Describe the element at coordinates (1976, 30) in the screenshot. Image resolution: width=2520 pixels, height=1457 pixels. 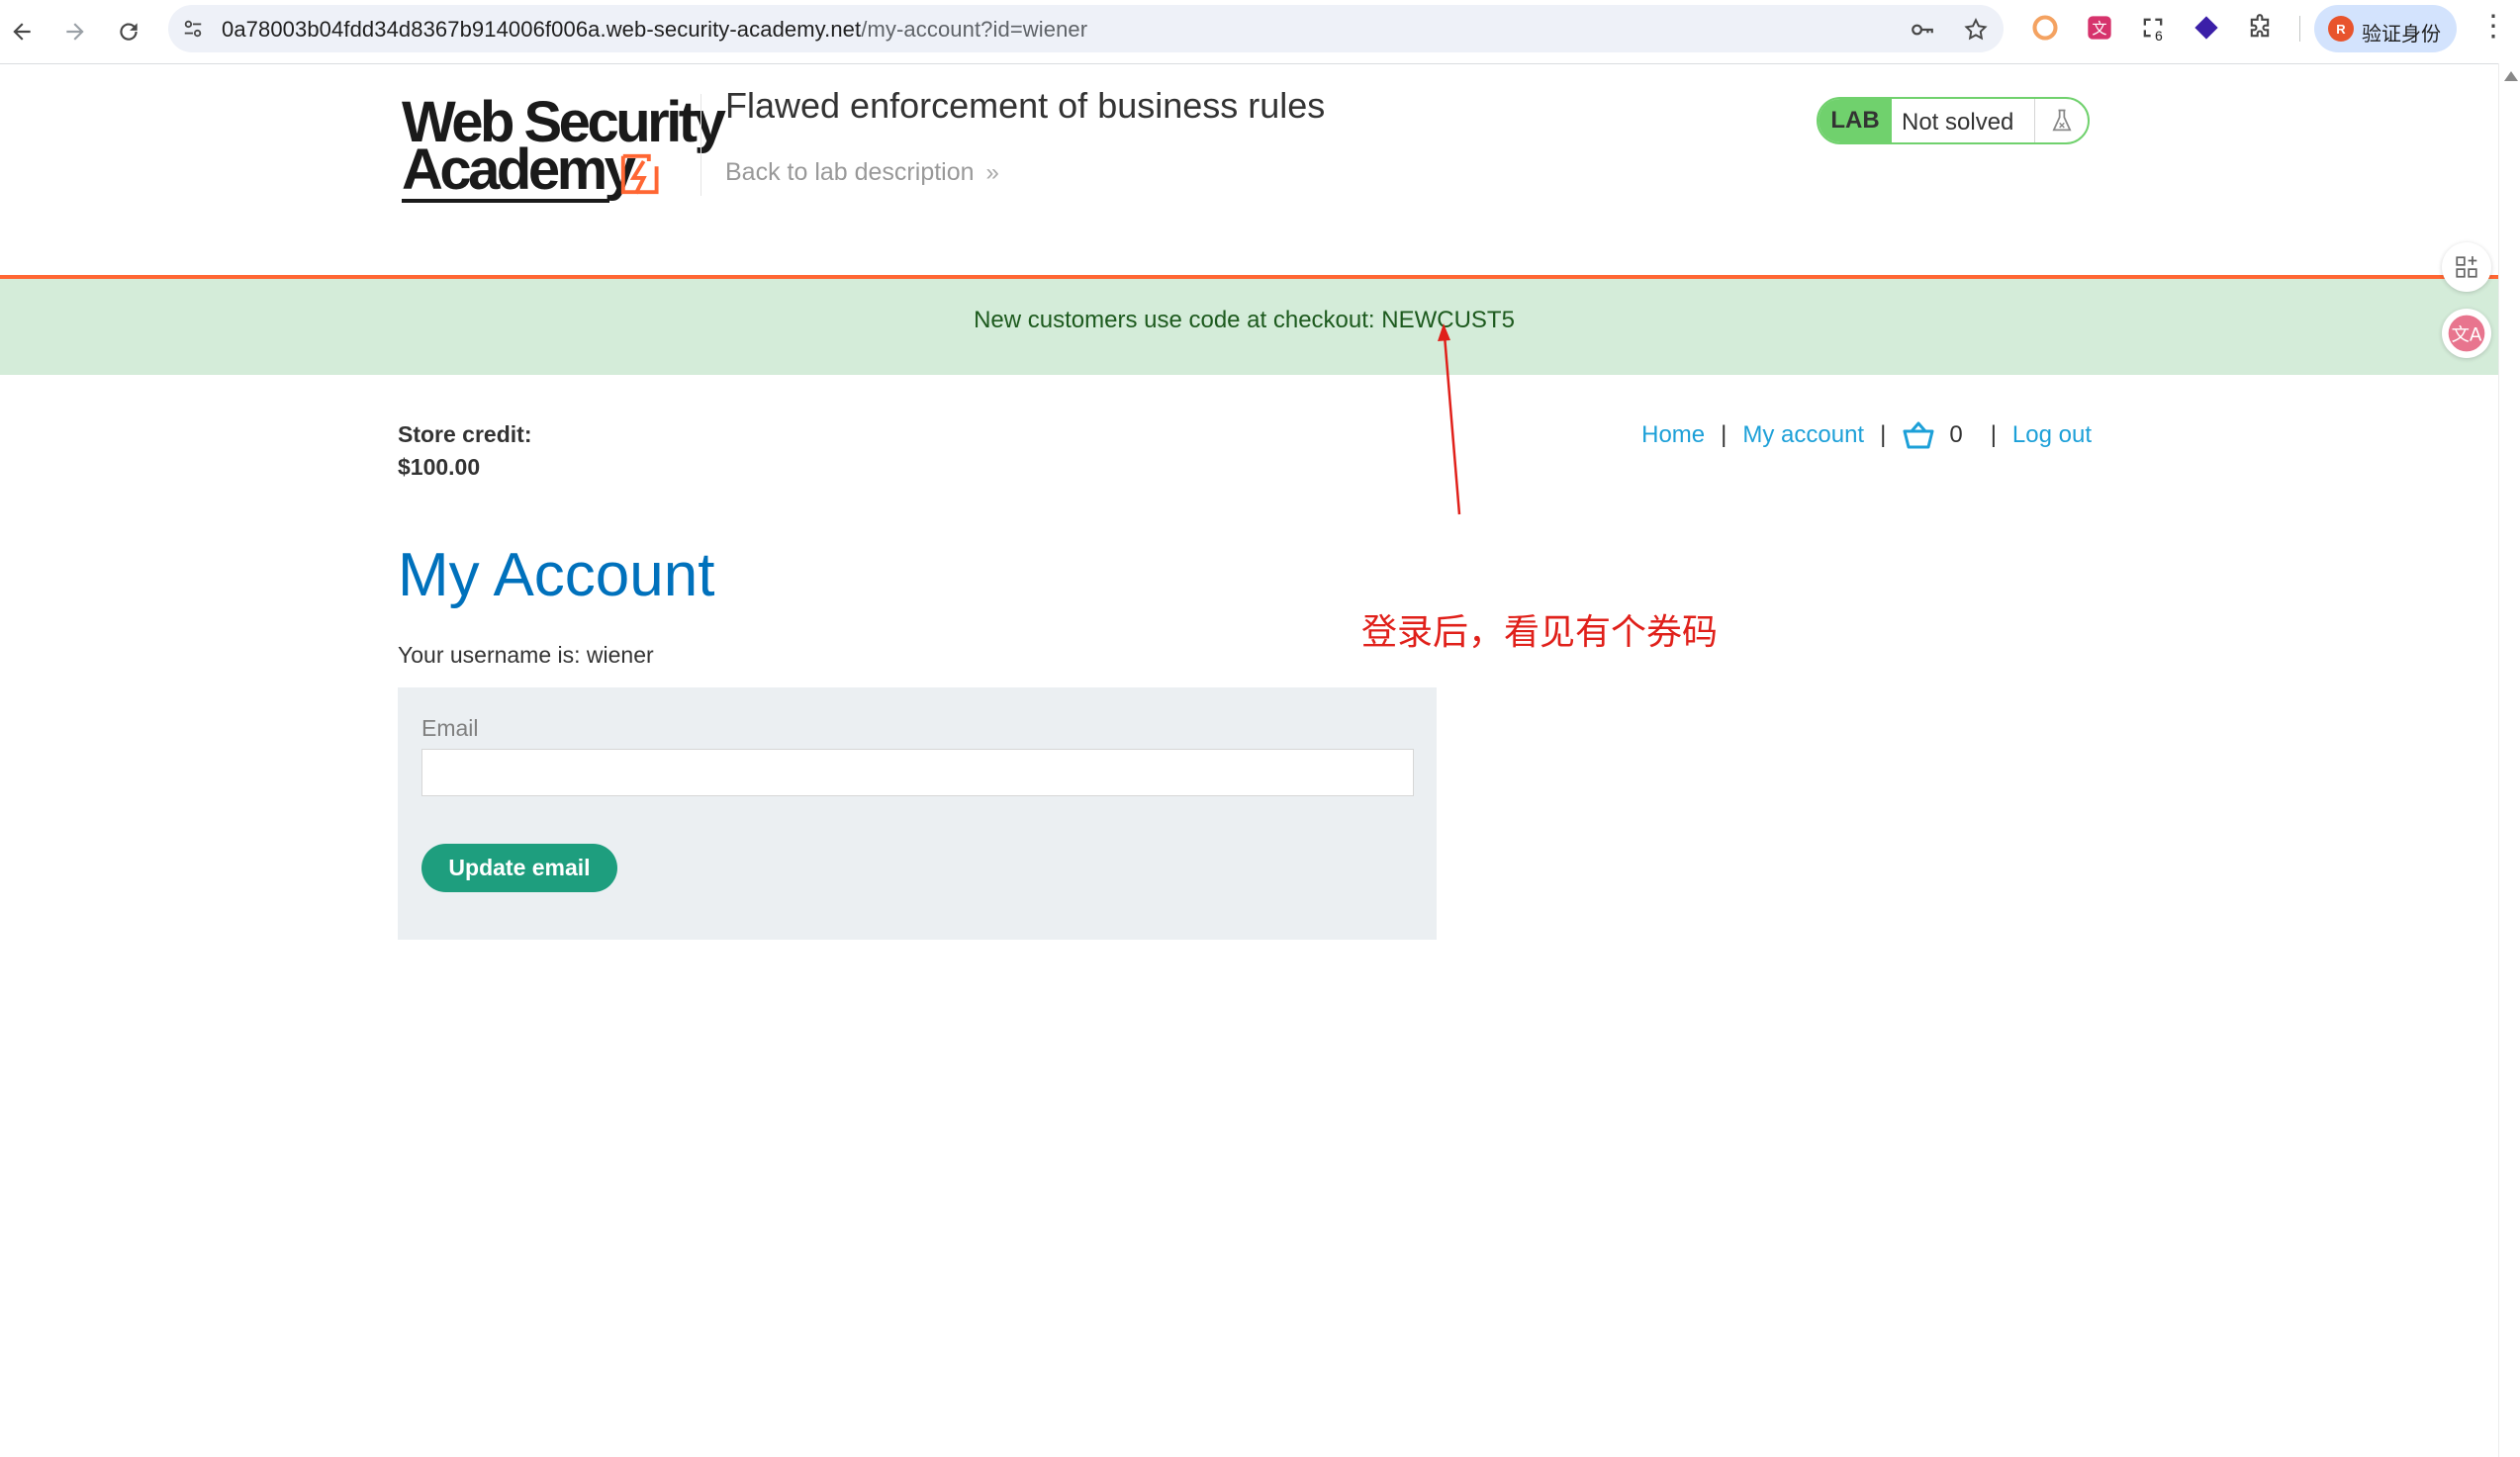
I see `bookmark-star-icon` at that location.